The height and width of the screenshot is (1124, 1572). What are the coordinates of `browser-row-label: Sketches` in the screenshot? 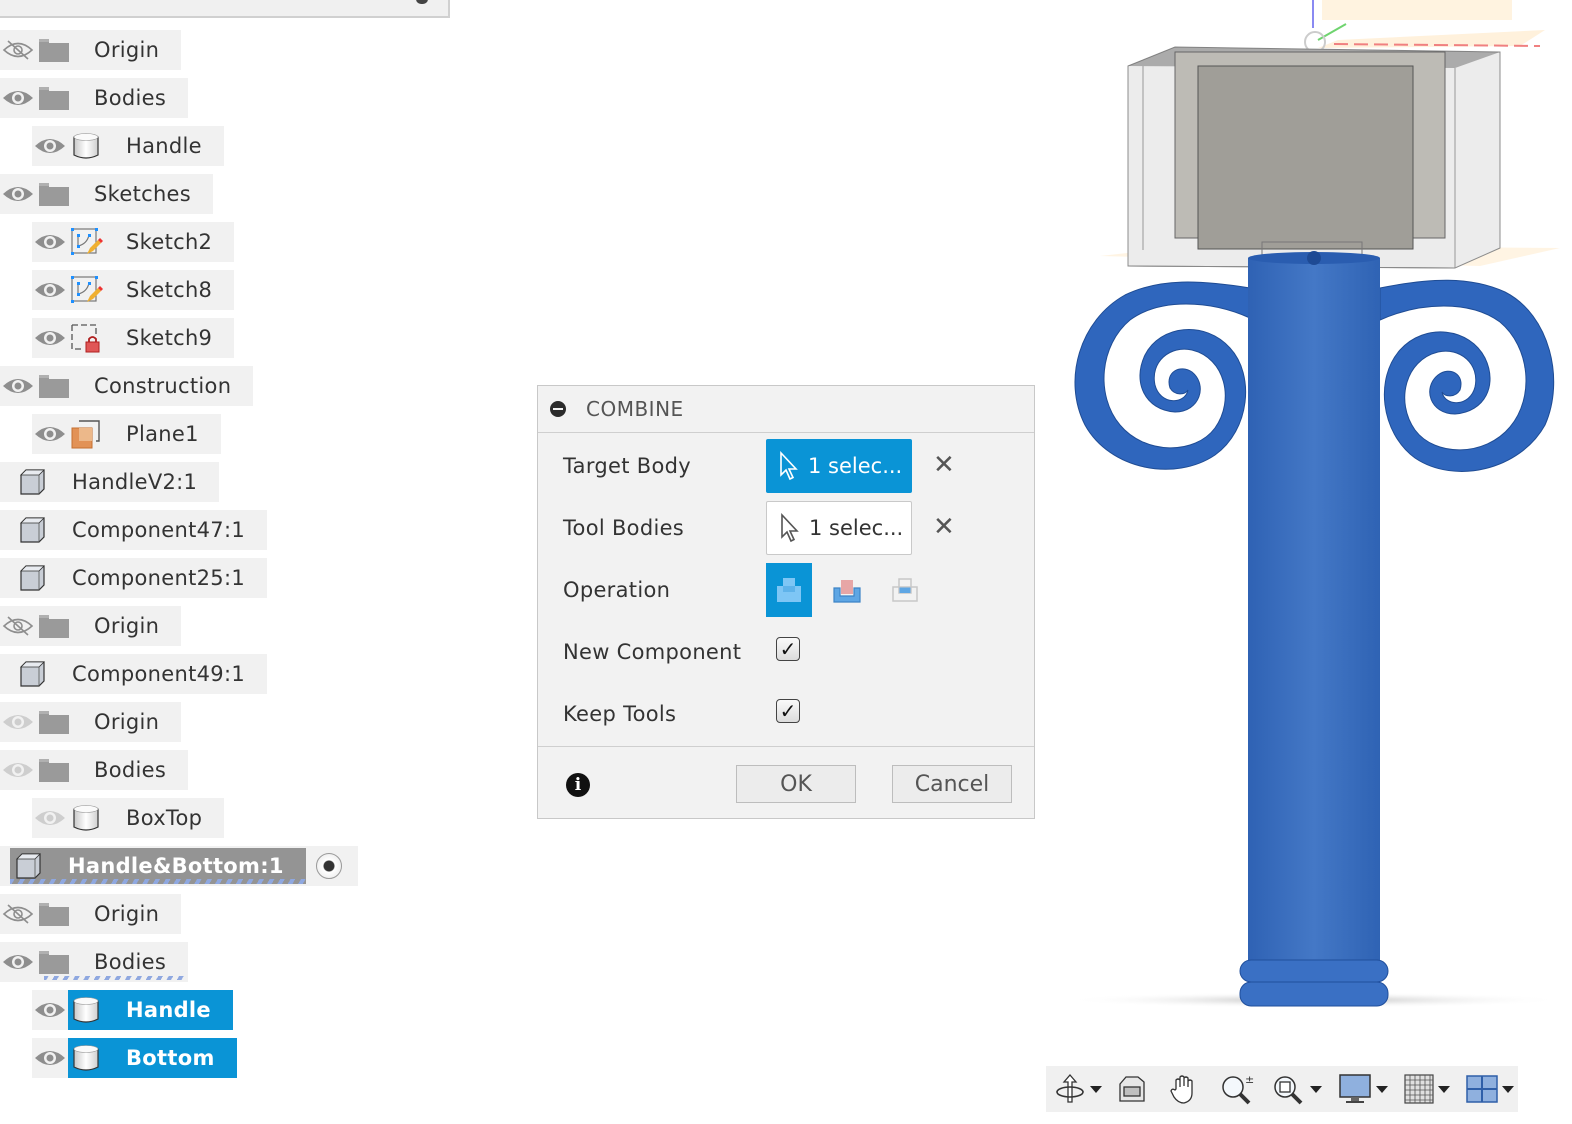 It's located at (143, 194).